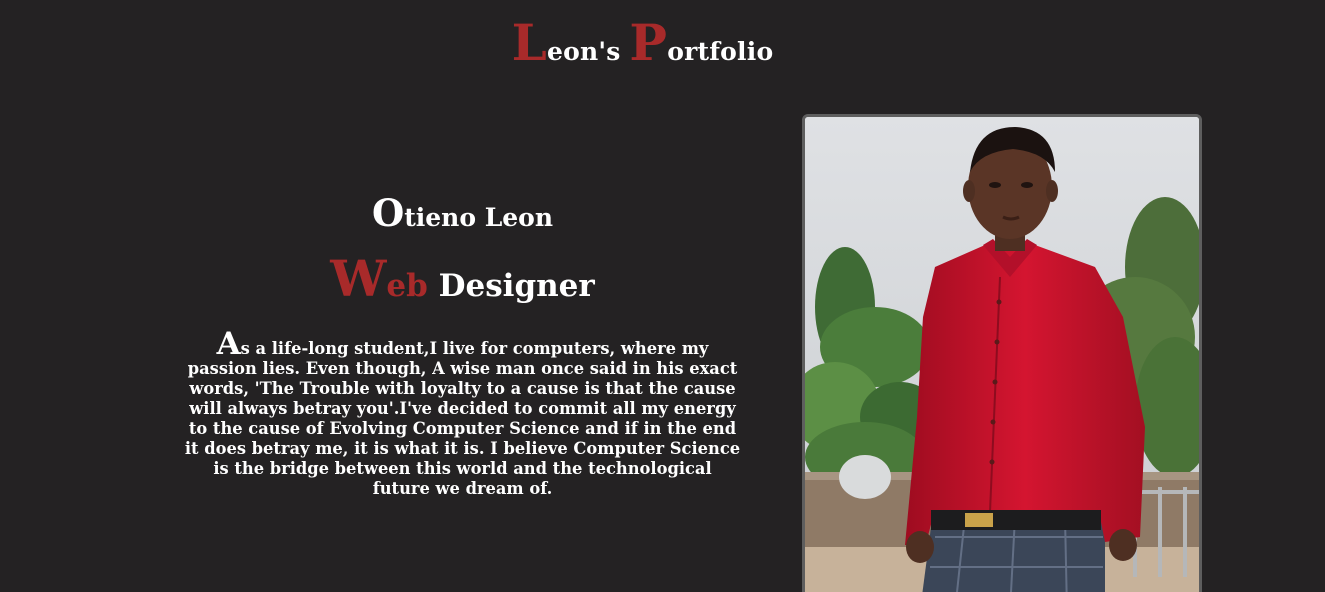 Image resolution: width=1325 pixels, height=592 pixels. What do you see at coordinates (479, 217) in the screenshot?
I see `name-rest: tieno Leon` at bounding box center [479, 217].